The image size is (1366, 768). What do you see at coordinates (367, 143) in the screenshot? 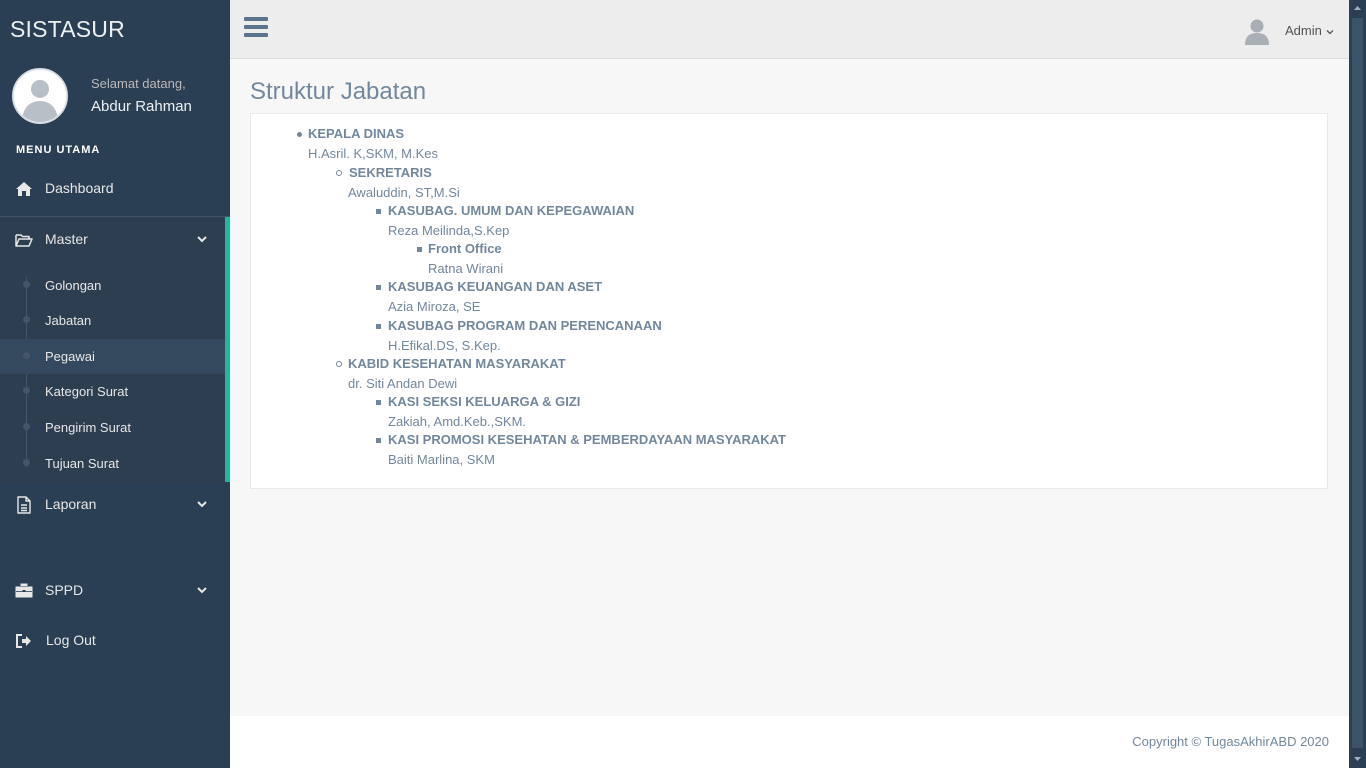
I see `tree-node: KEPALA DINAS H.Asril. K,SKM, M.Kes` at bounding box center [367, 143].